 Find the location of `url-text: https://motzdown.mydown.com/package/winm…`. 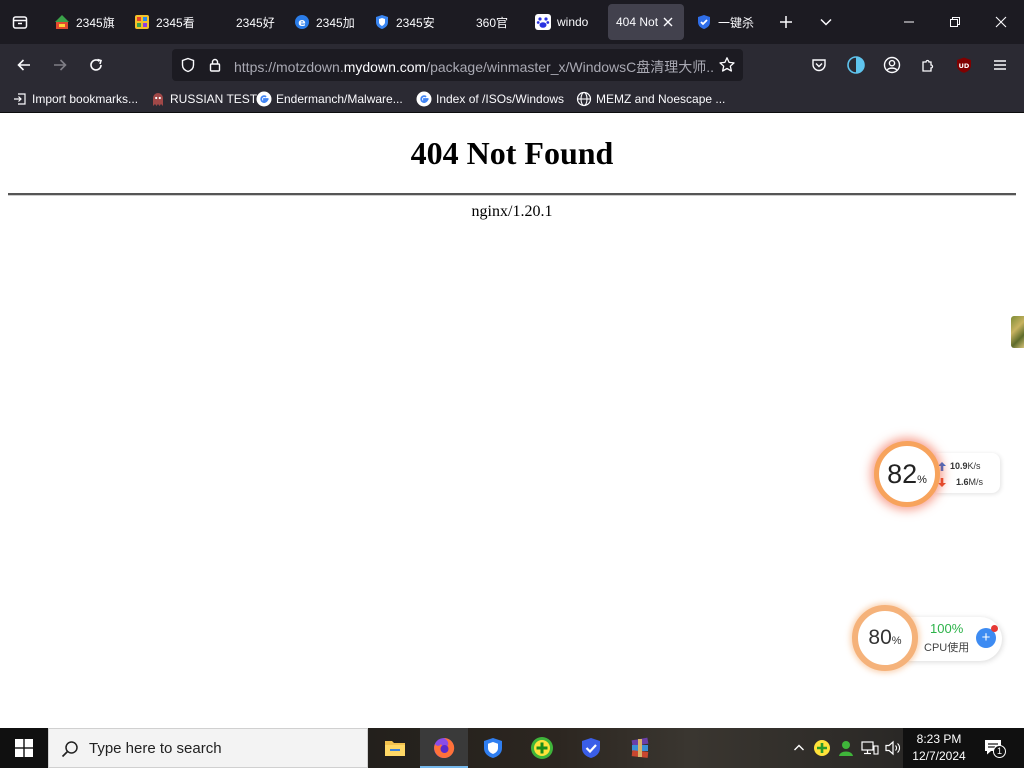

url-text: https://motzdown.mydown.com/package/winm… is located at coordinates (474, 67).